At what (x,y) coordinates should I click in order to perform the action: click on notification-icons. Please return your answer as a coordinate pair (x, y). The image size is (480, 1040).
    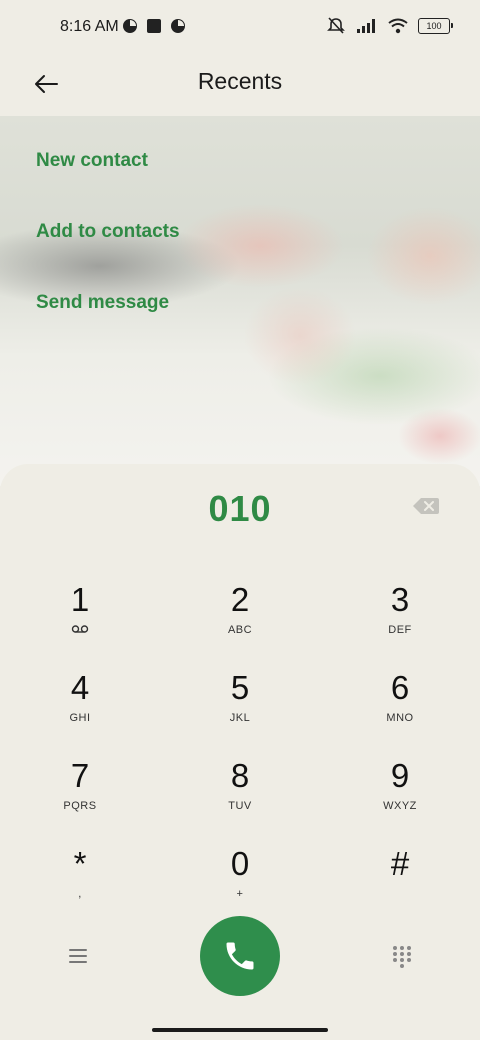
    Looking at the image, I should click on (154, 26).